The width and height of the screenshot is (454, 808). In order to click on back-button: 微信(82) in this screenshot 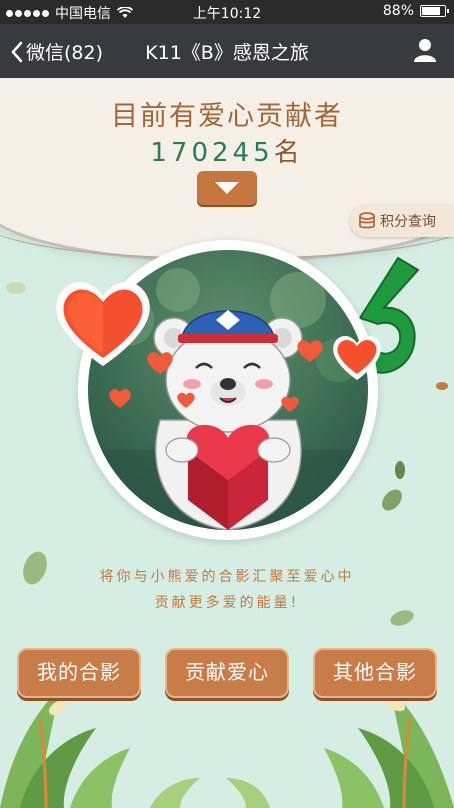, I will do `click(56, 51)`.